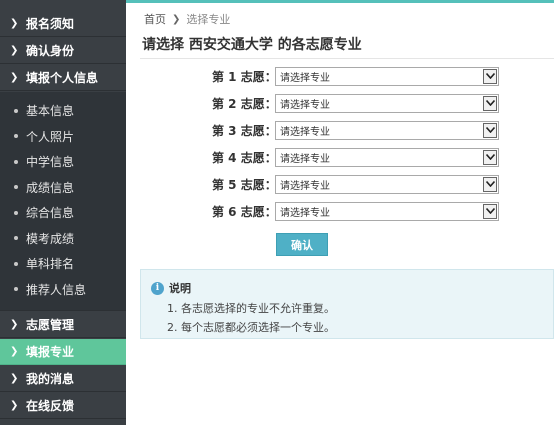 This screenshot has width=554, height=425. I want to click on sidebar-subitem-label: 中学信息, so click(50, 162).